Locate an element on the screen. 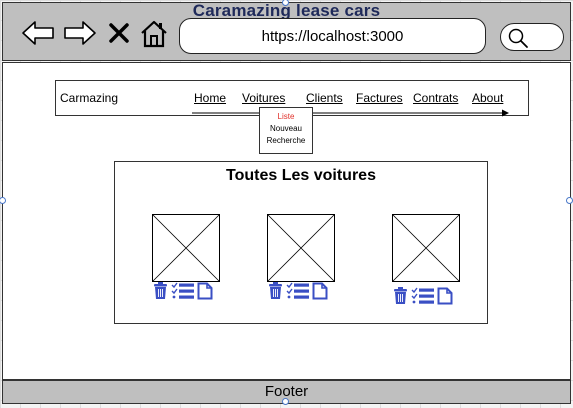 The image size is (573, 408). dropdown-item-nouveau: Nouveau is located at coordinates (286, 129).